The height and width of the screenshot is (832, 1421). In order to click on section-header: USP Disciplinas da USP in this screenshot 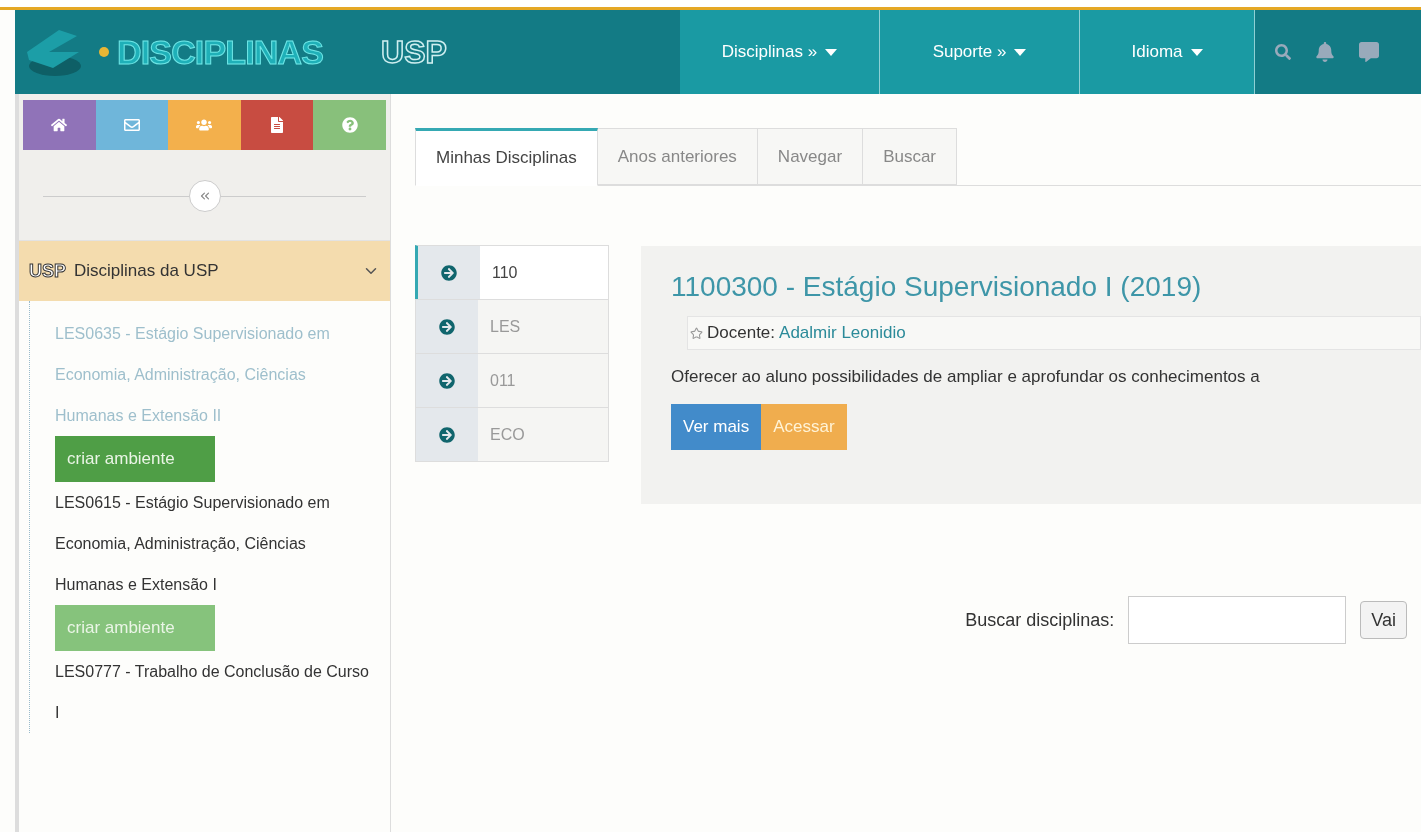, I will do `click(204, 271)`.